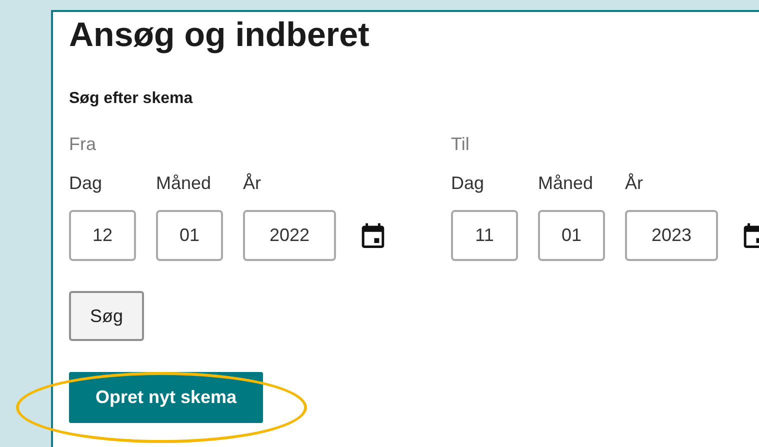 This screenshot has height=447, width=759. Describe the element at coordinates (102, 236) in the screenshot. I see `date-input: 12` at that location.